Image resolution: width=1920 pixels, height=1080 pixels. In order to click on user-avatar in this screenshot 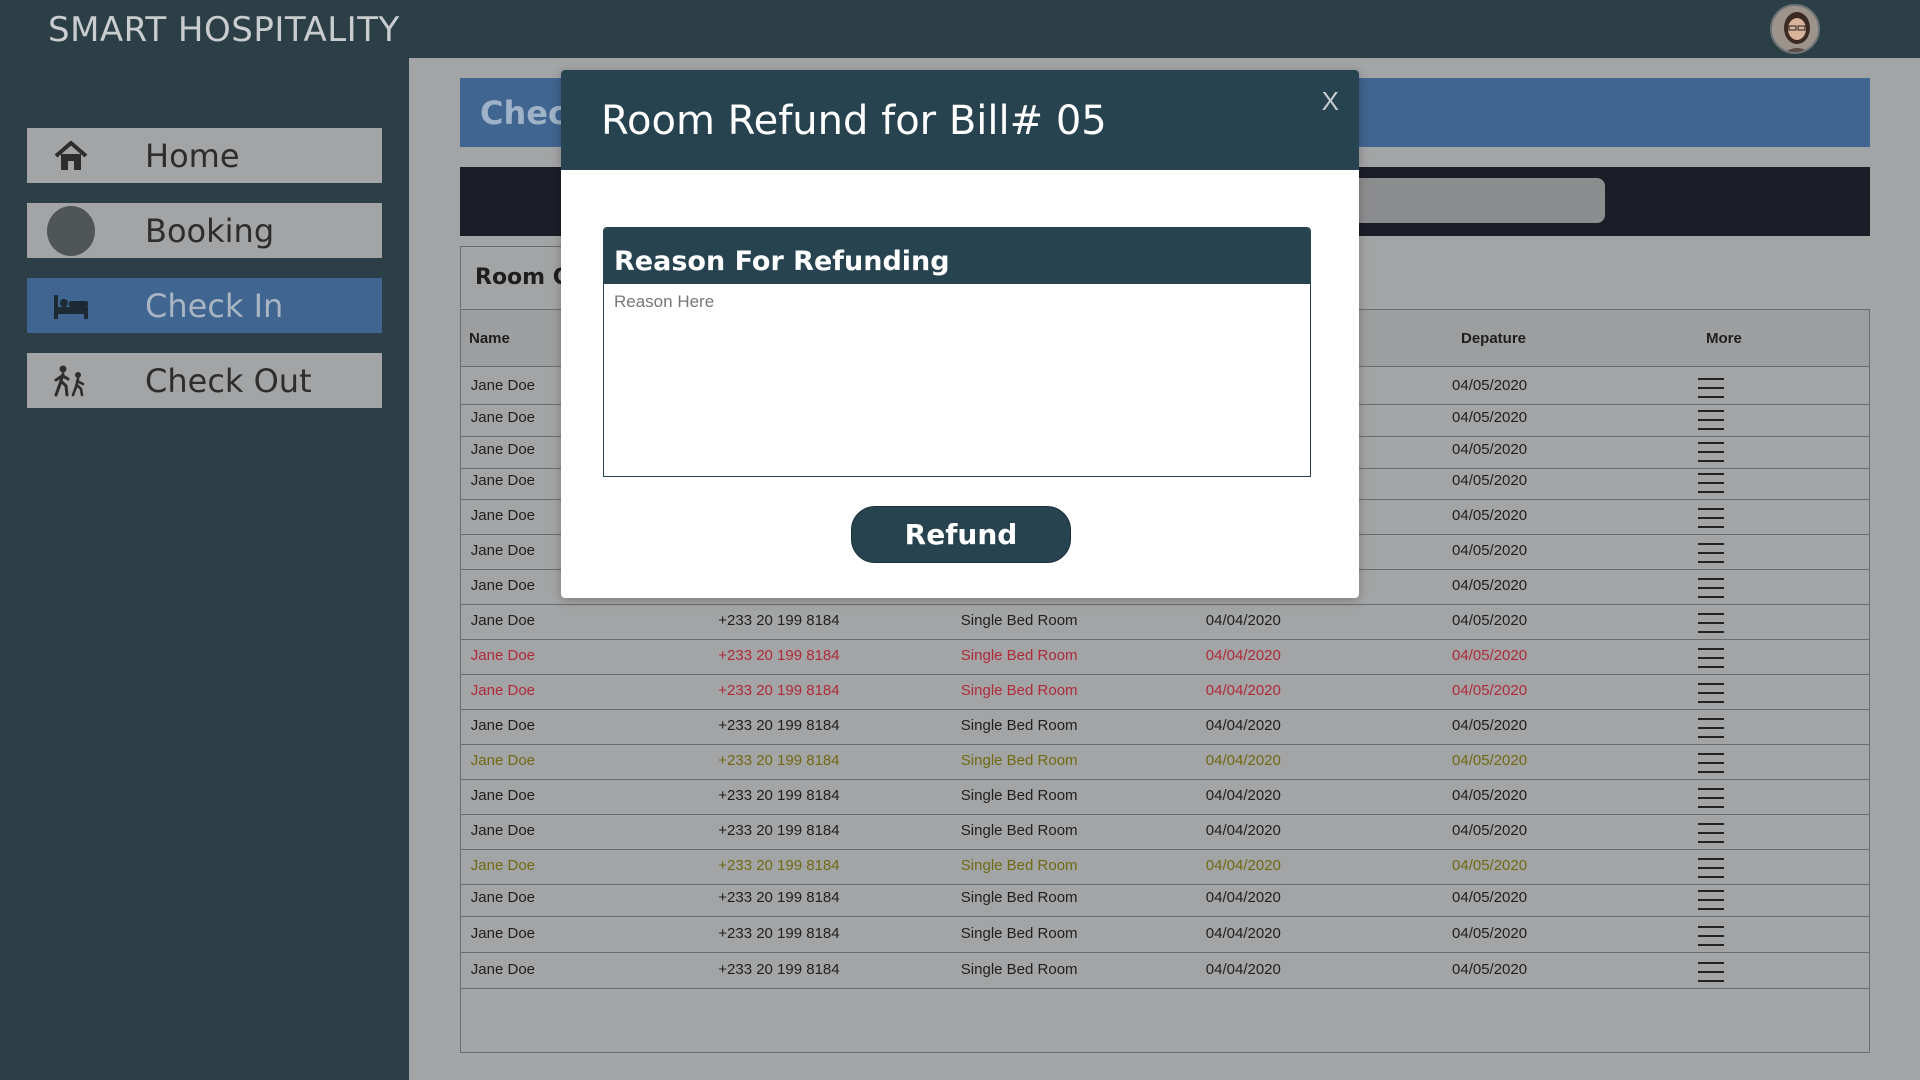, I will do `click(1795, 29)`.